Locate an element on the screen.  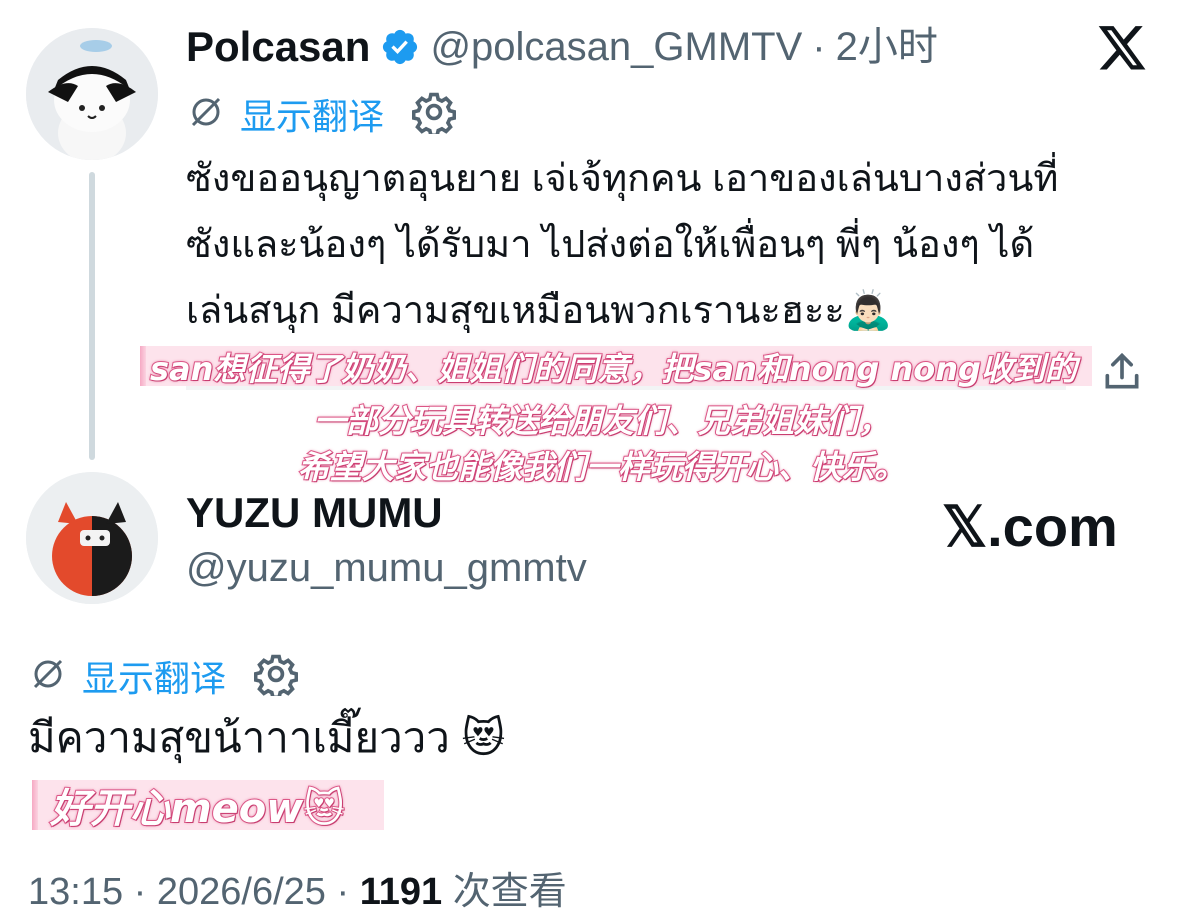
tweet2-text: มีความสุขน้าาาเมี๊ยววว 😻 is located at coordinates (266, 738).